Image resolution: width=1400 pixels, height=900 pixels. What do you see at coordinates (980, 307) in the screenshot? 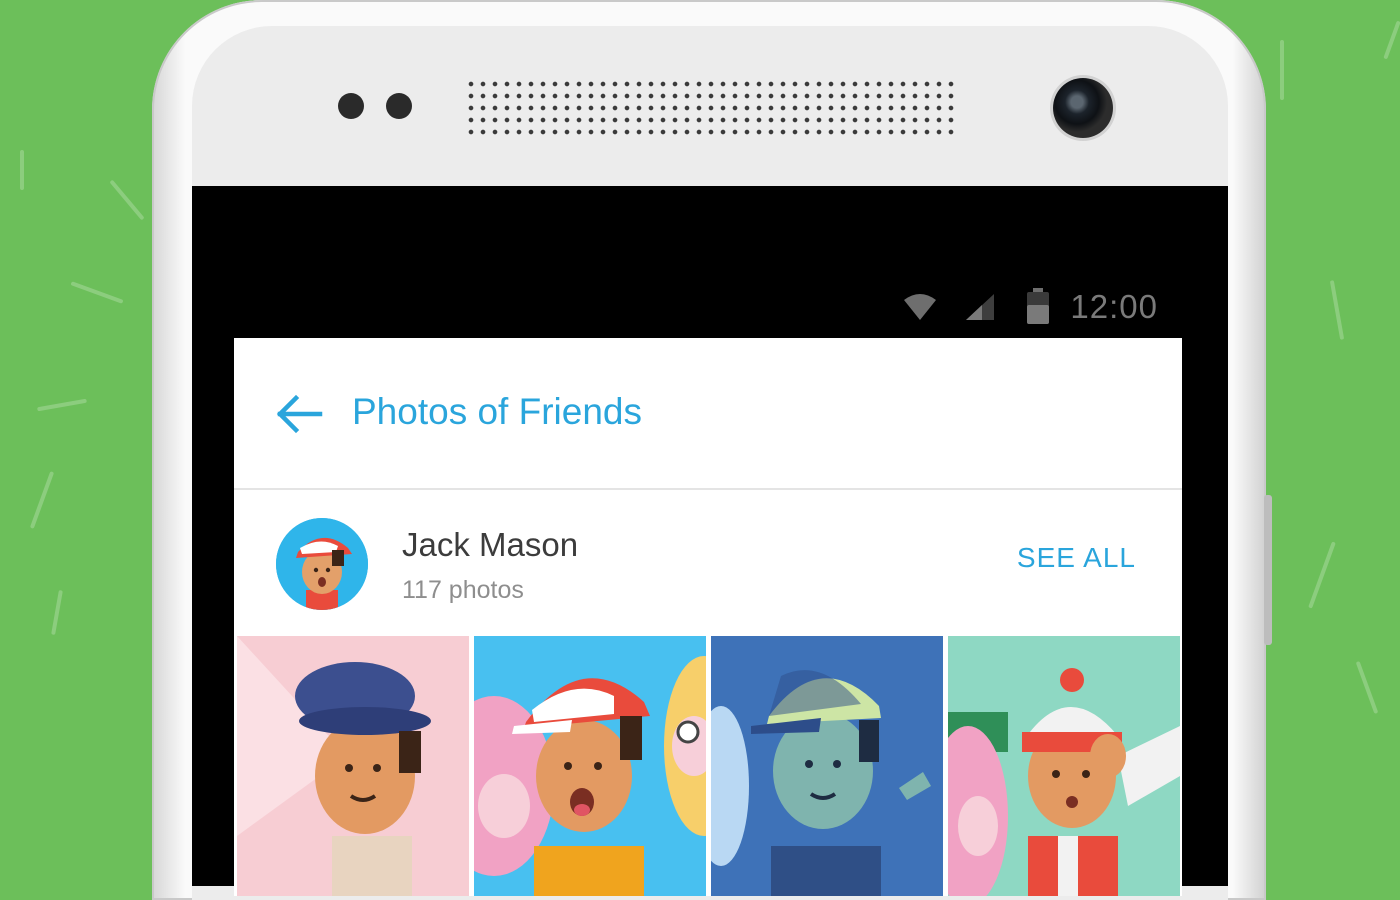
I see `signal-icon` at bounding box center [980, 307].